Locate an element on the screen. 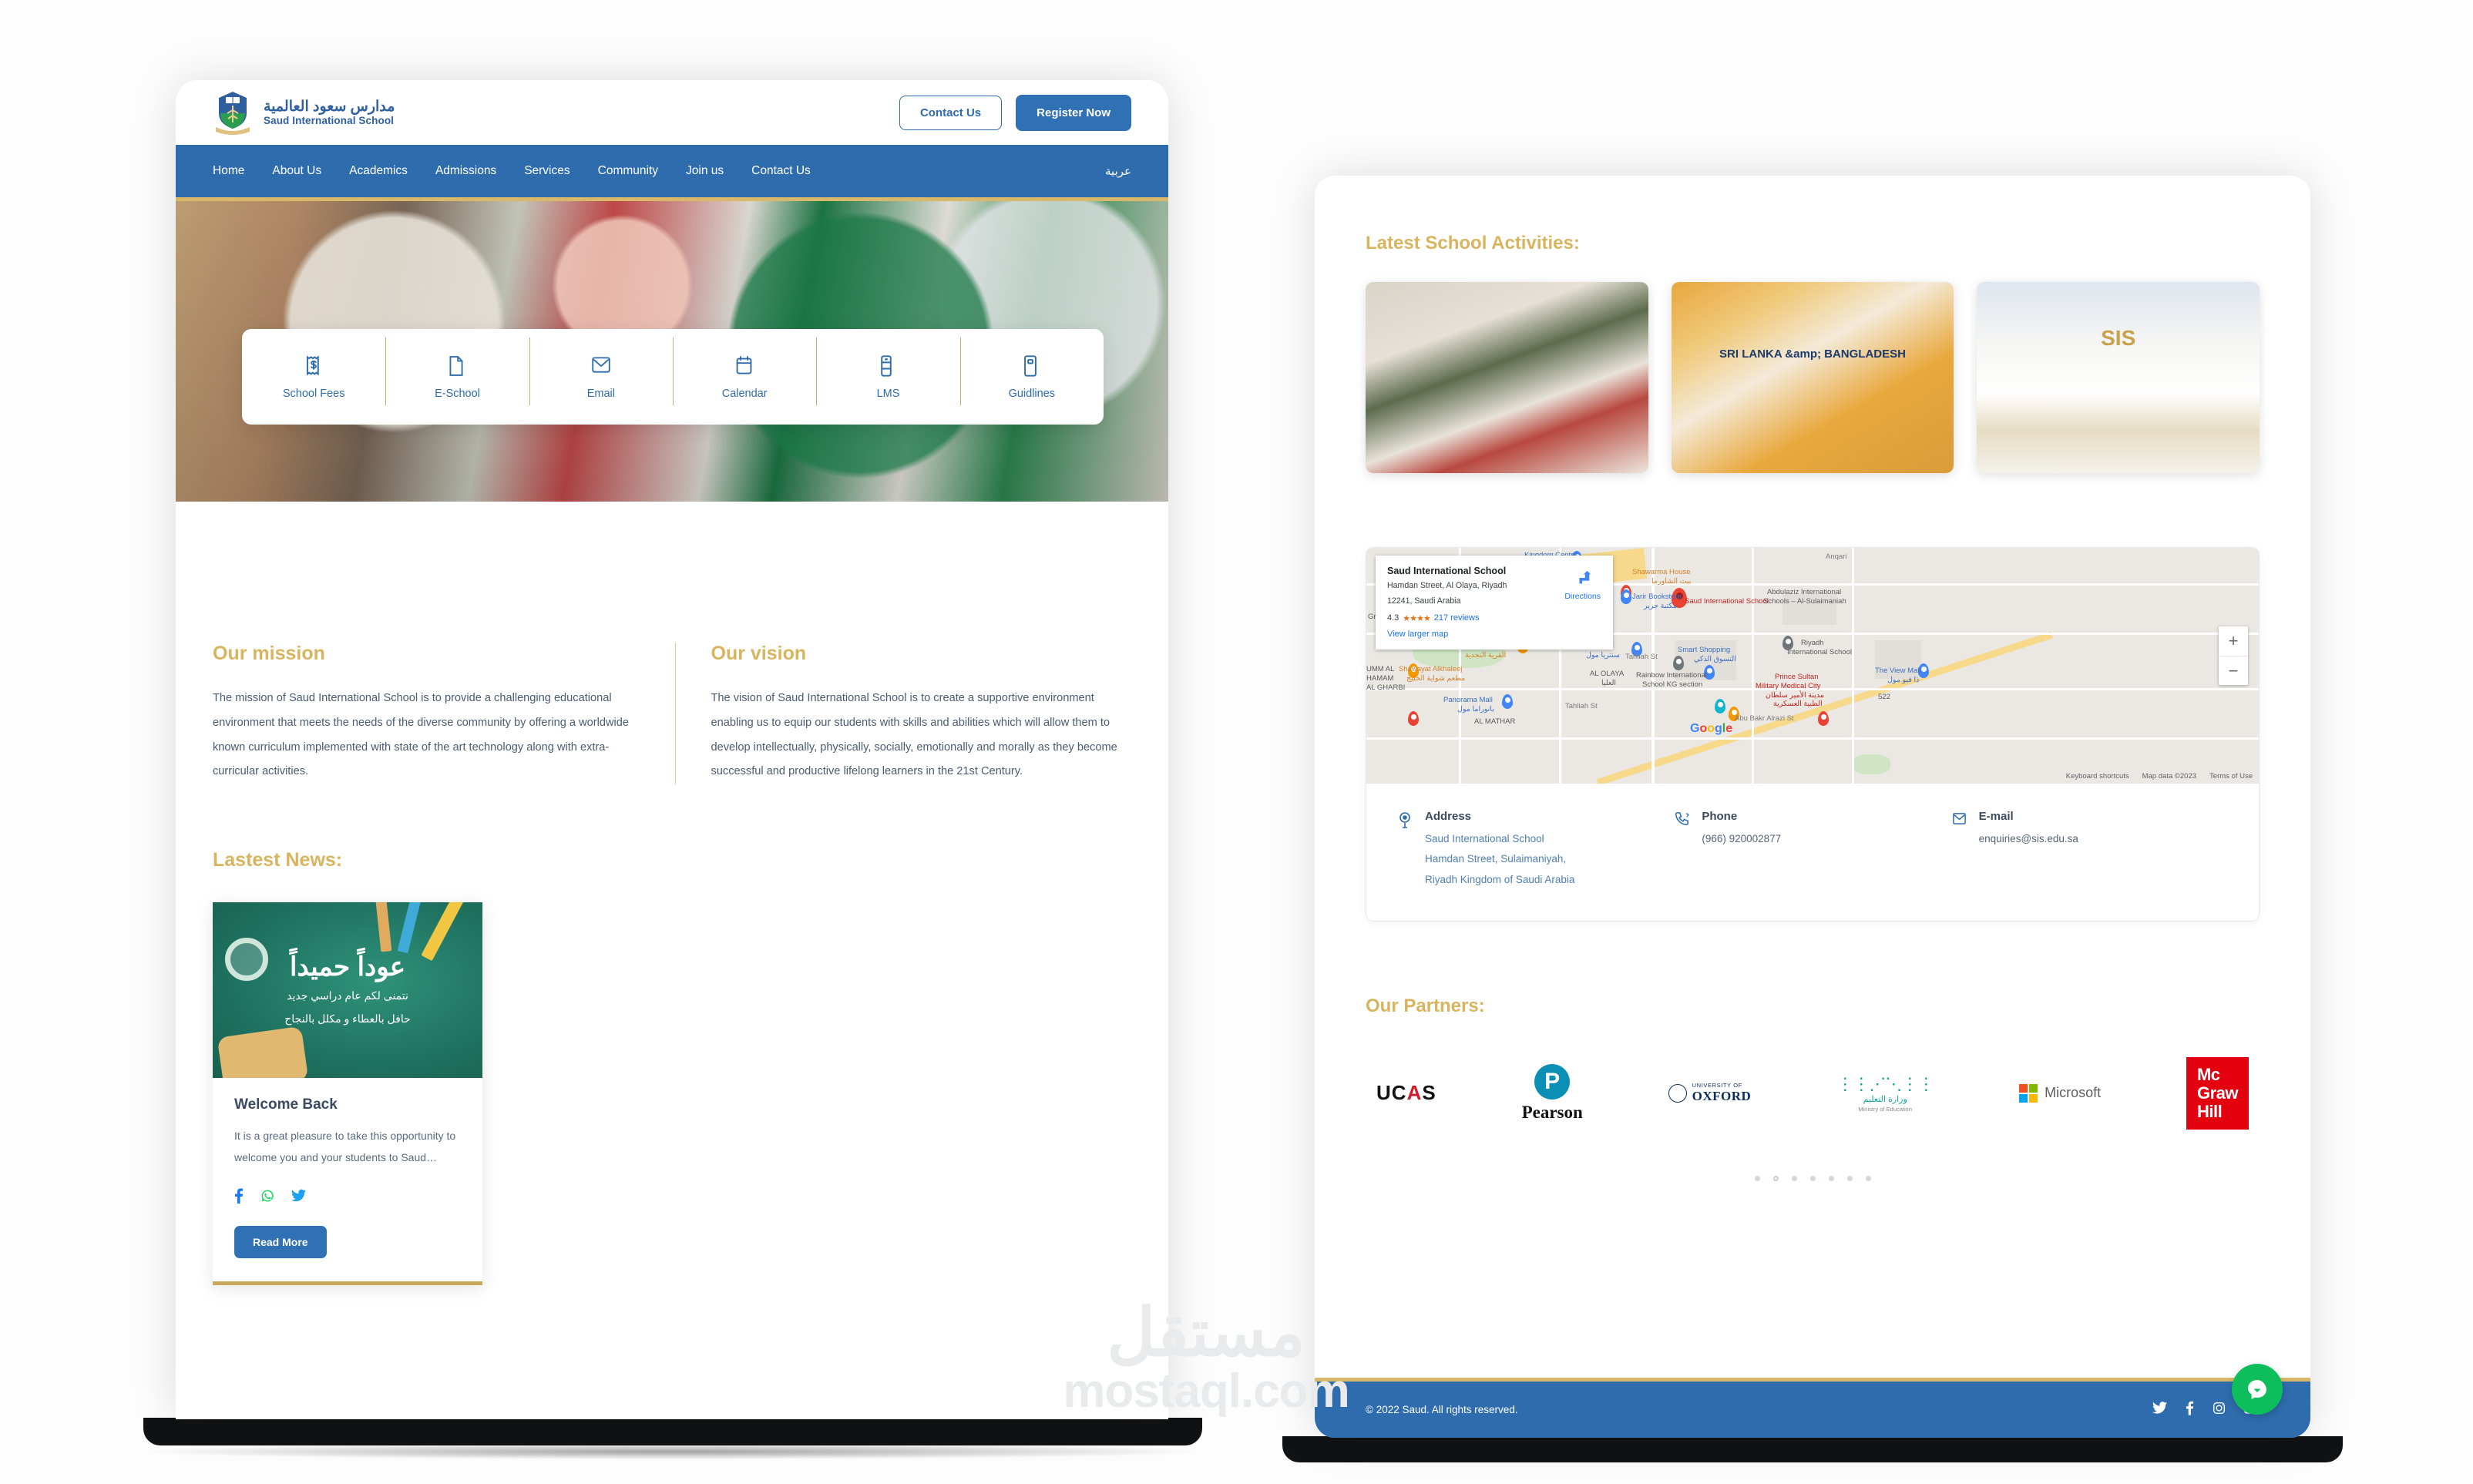 This screenshot has height=1484, width=2473. whatsapp-chat-button is located at coordinates (2257, 1389).